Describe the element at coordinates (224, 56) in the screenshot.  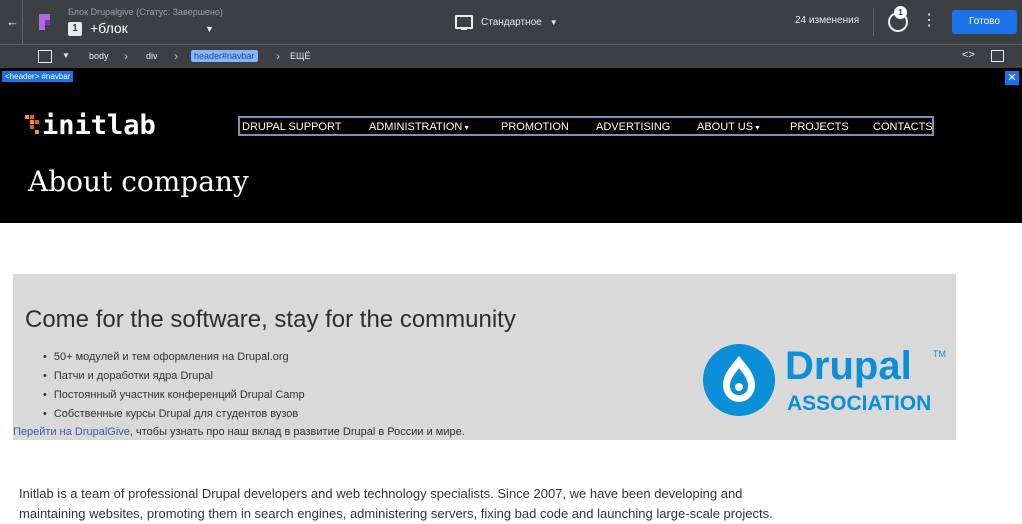
I see `breadcrumb-header-navbar: header#navbar` at that location.